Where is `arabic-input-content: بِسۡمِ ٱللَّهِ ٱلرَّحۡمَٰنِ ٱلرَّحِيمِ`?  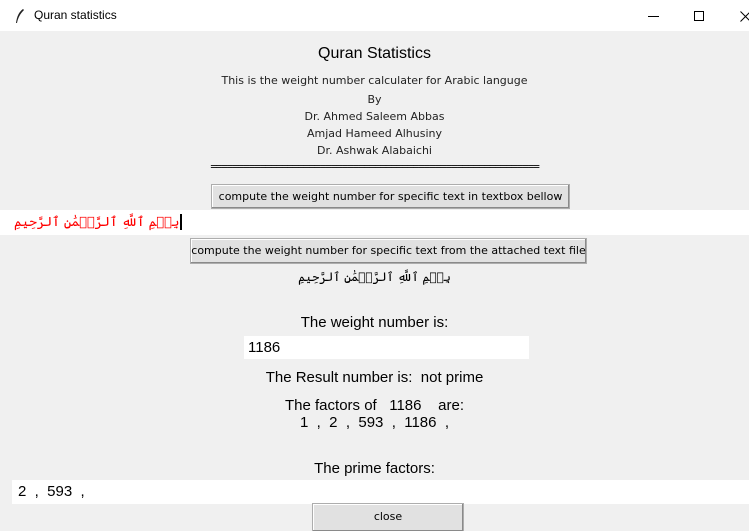 arabic-input-content: بِسۡمِ ٱللَّهِ ٱلرَّحۡمَٰنِ ٱلرَّحِيمِ is located at coordinates (98, 222).